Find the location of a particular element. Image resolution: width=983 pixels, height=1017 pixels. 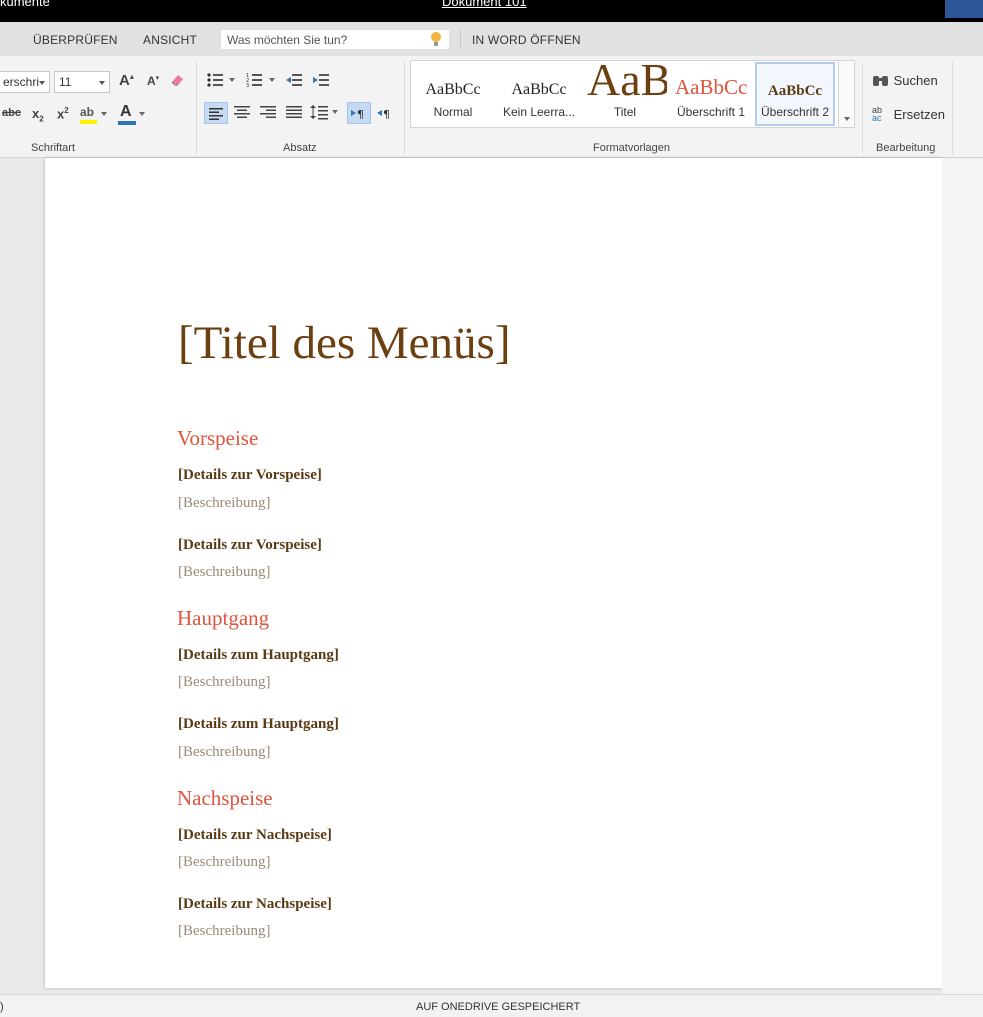

document-name: Dokument 101 is located at coordinates (484, 4).